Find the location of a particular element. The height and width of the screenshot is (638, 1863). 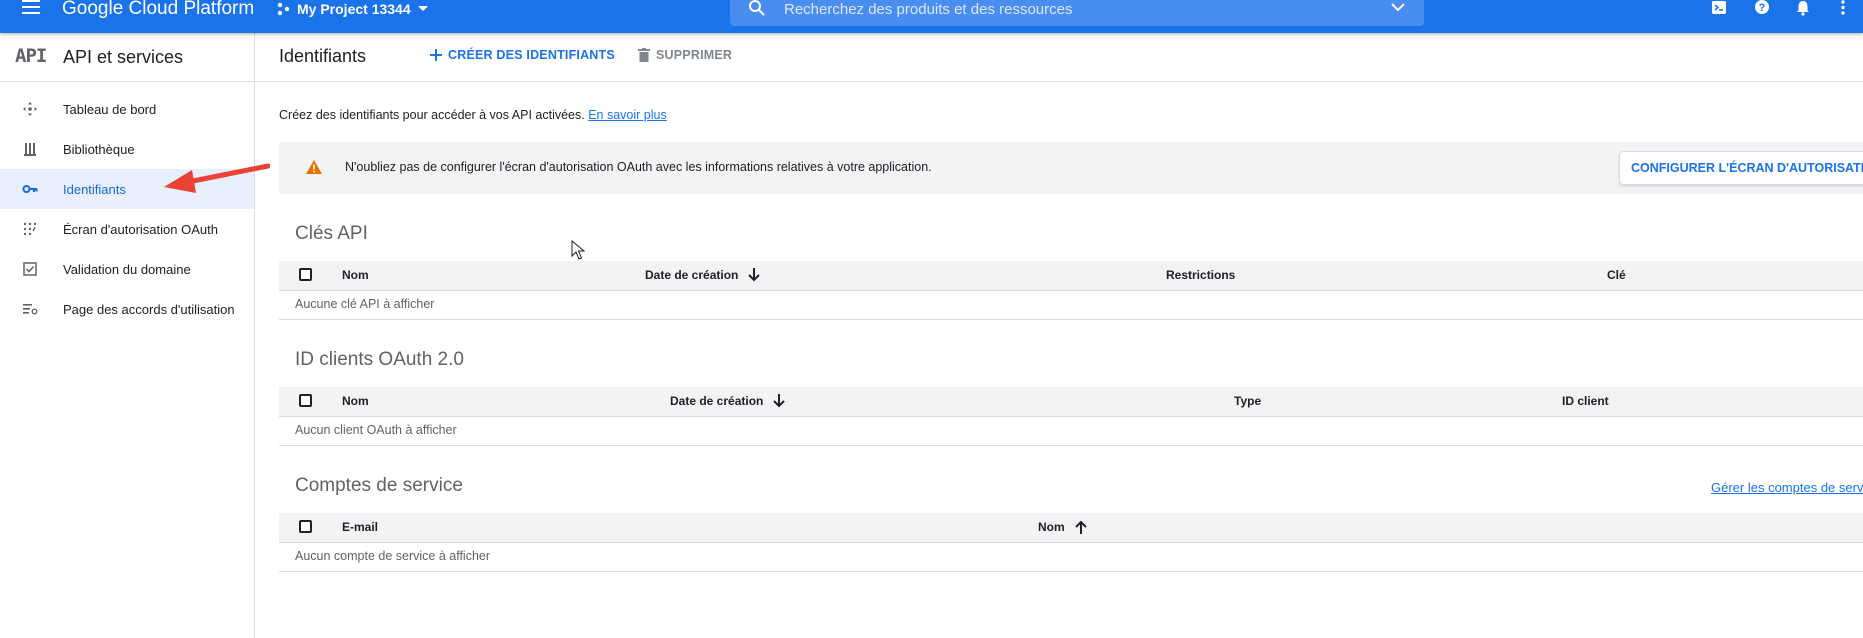

library-icon is located at coordinates (30, 149).